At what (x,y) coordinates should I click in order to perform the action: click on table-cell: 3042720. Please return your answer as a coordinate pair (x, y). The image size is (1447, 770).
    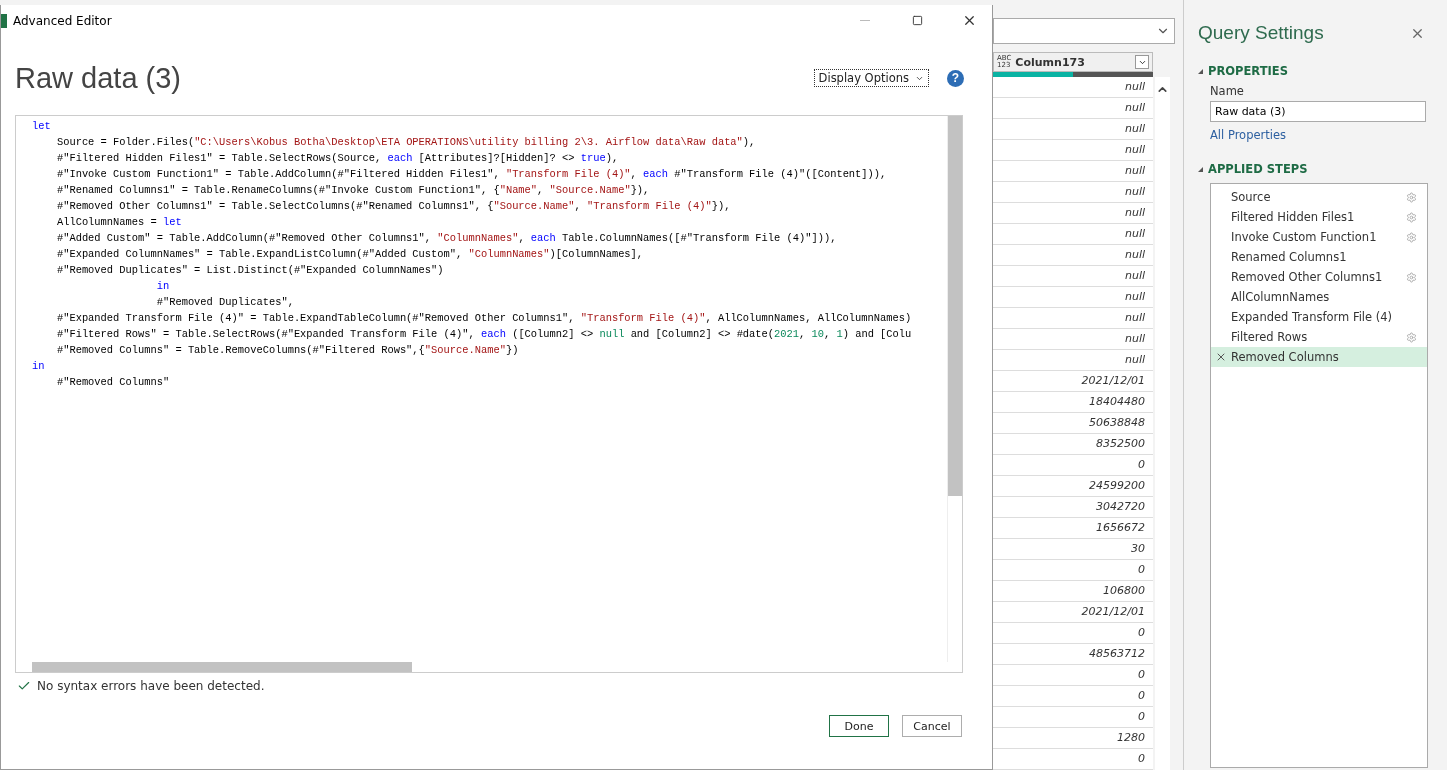
    Looking at the image, I should click on (1073, 507).